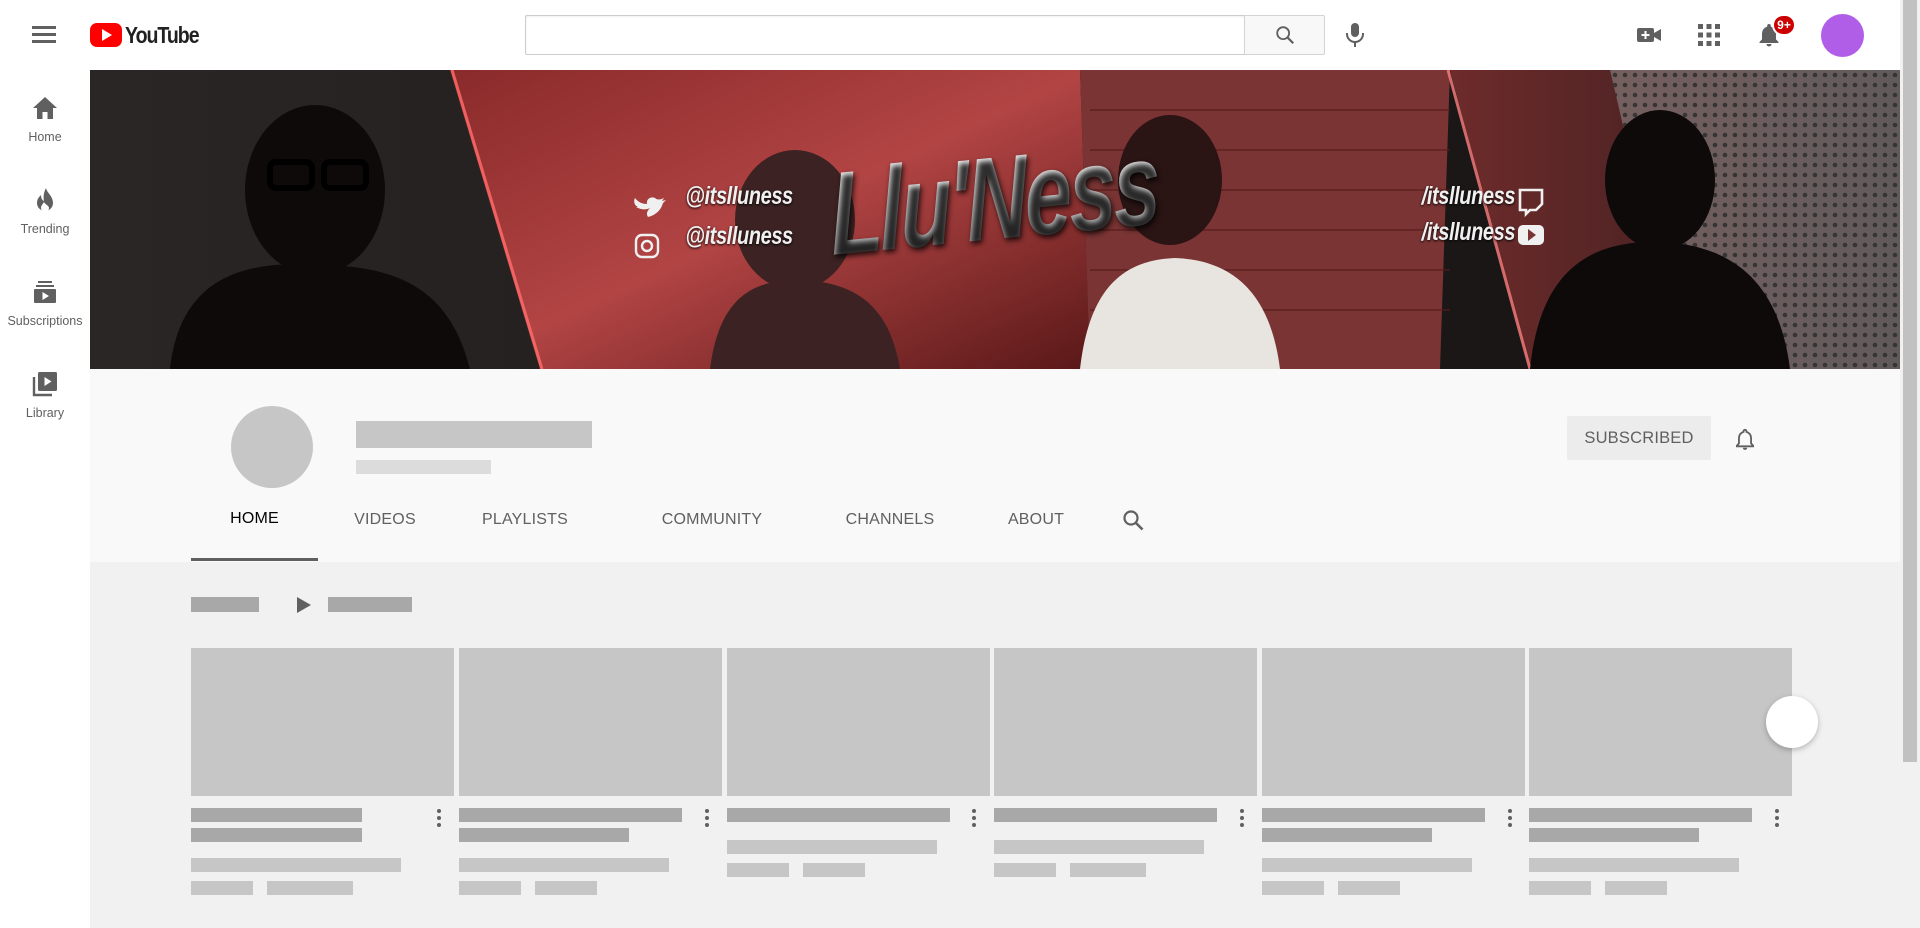  I want to click on sidebar-item-label: Library, so click(45, 413).